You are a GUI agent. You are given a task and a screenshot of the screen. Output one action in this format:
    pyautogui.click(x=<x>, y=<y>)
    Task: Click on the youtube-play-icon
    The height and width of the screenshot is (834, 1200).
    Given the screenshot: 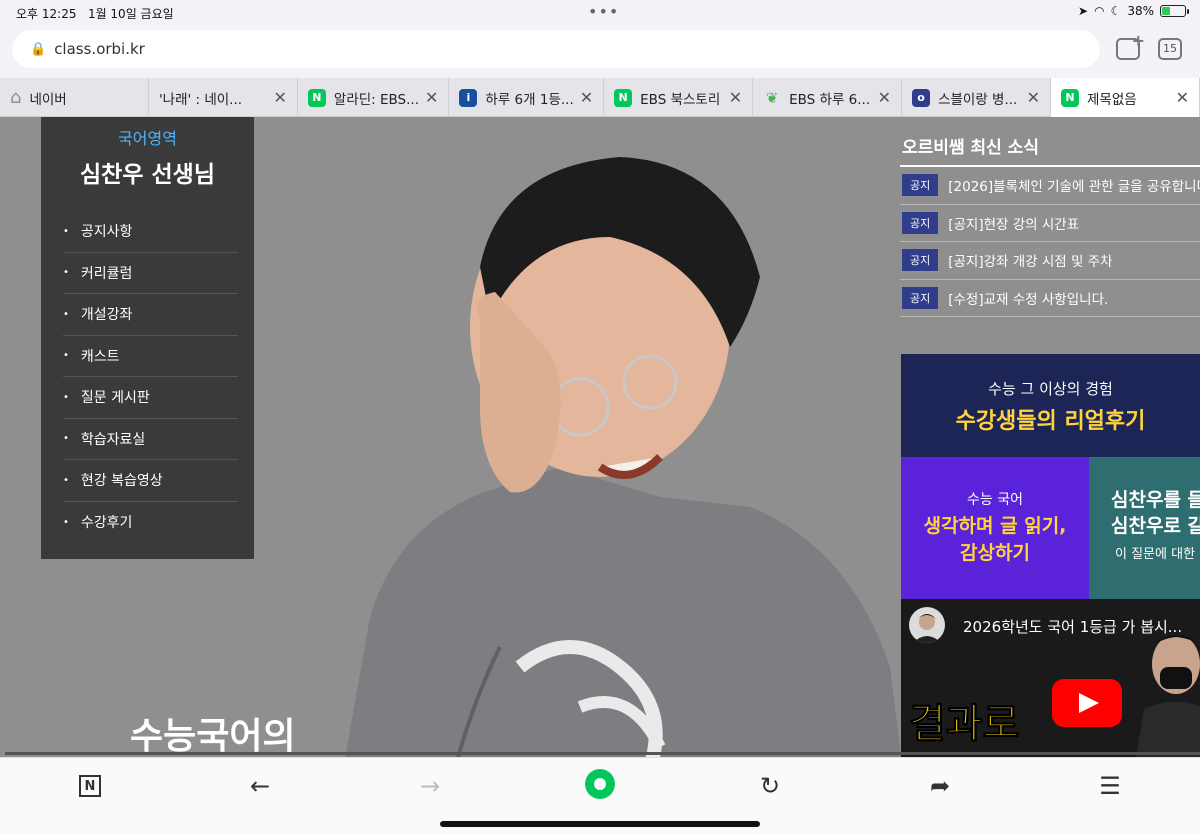 What is the action you would take?
    pyautogui.click(x=1087, y=703)
    